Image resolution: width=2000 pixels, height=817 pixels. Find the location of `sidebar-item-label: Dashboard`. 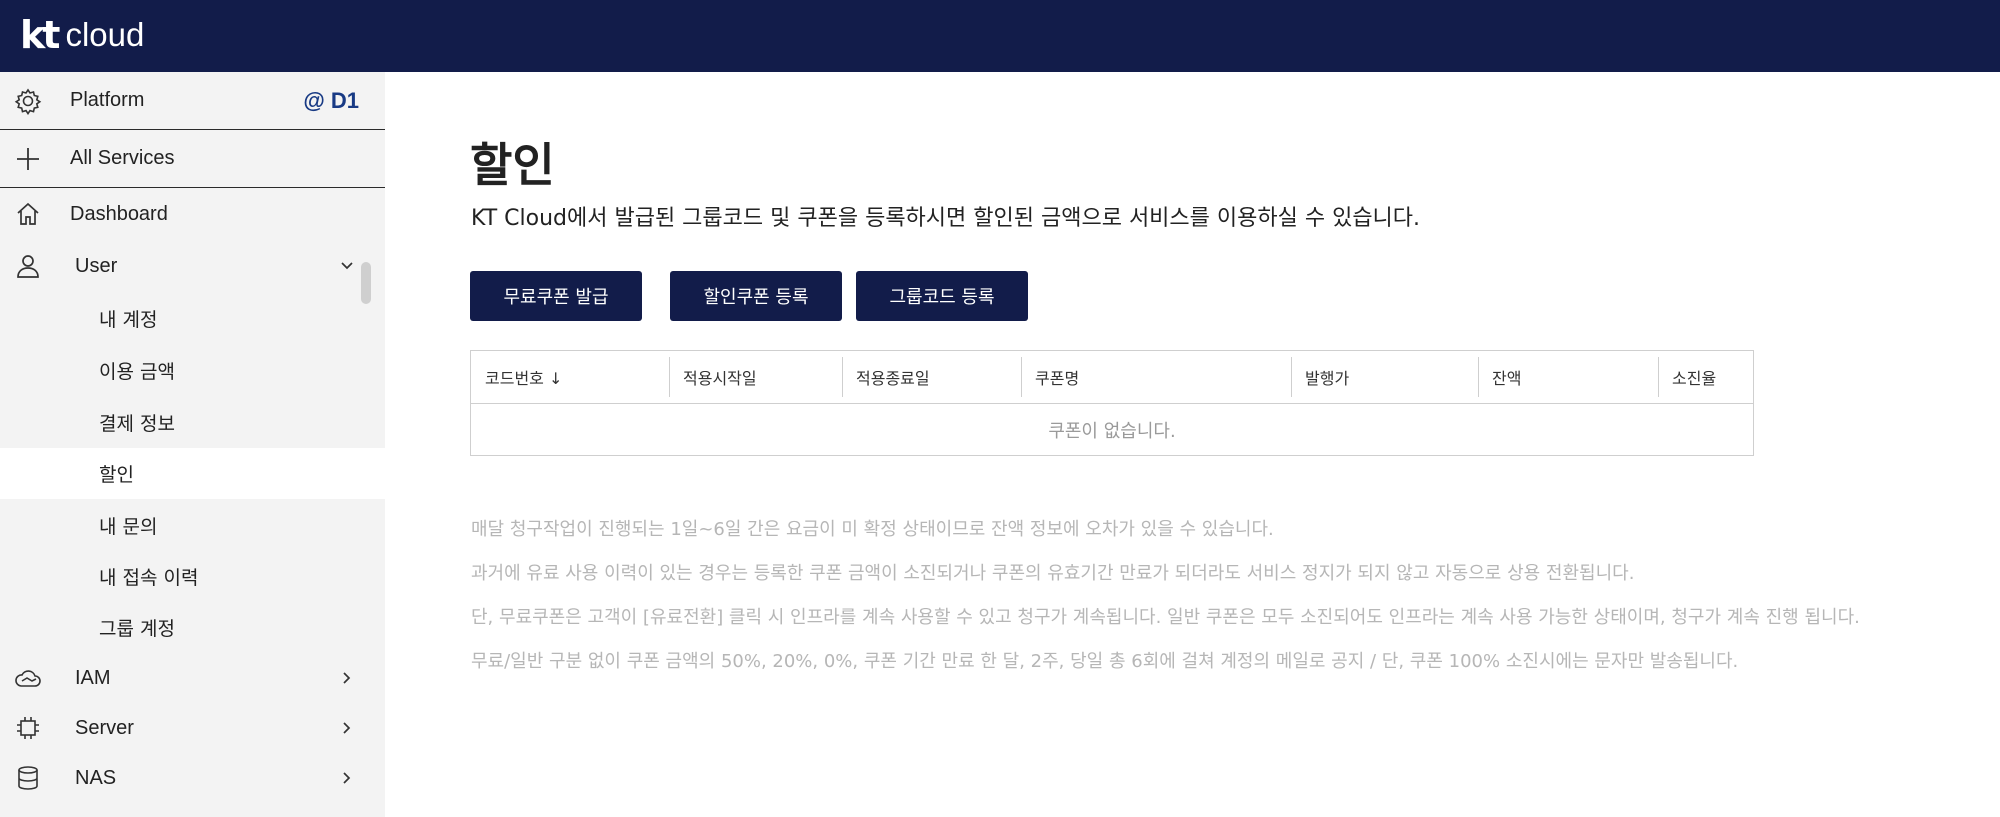

sidebar-item-label: Dashboard is located at coordinates (119, 213).